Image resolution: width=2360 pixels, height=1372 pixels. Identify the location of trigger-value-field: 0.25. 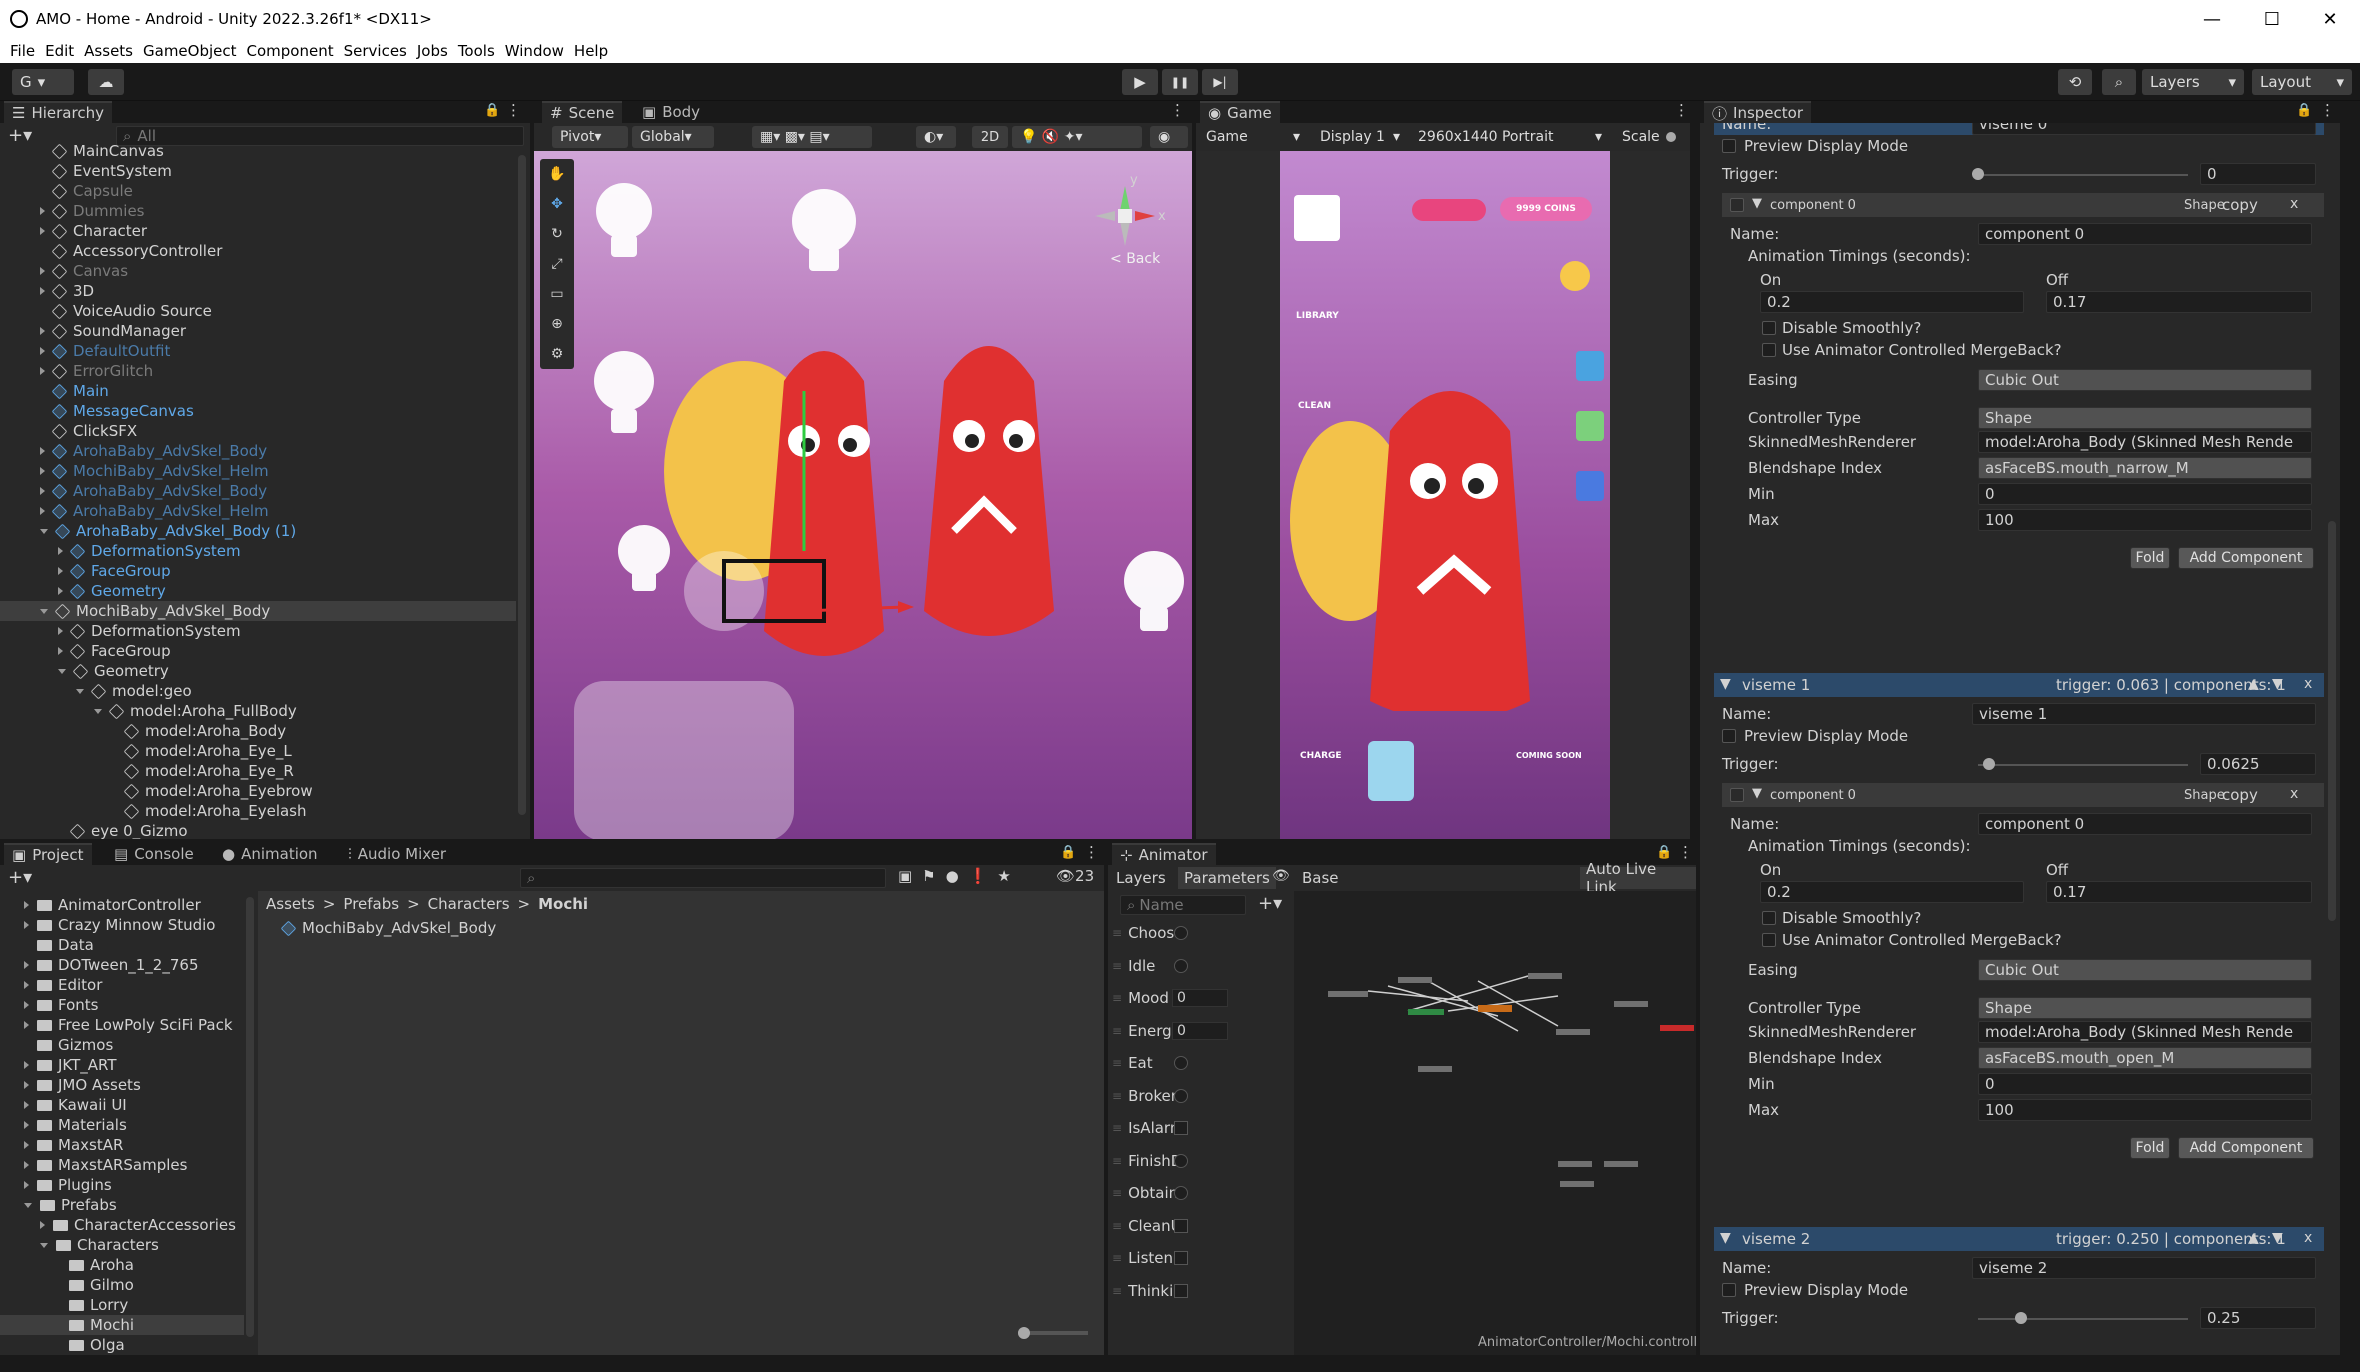
(2258, 1318).